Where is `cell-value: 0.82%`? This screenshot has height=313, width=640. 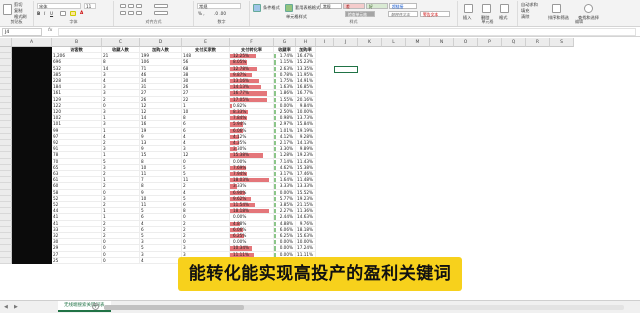 cell-value: 0.82% is located at coordinates (240, 105).